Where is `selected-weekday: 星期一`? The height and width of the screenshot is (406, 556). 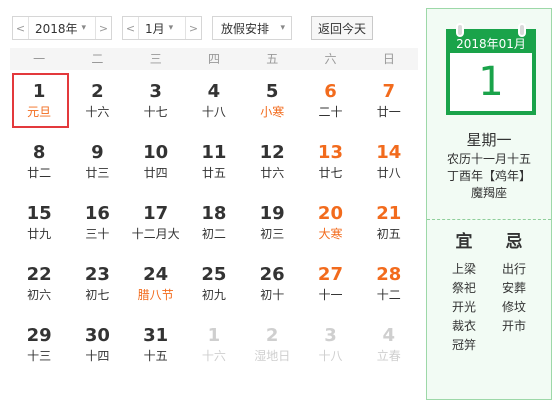
selected-weekday: 星期一 is located at coordinates (489, 140).